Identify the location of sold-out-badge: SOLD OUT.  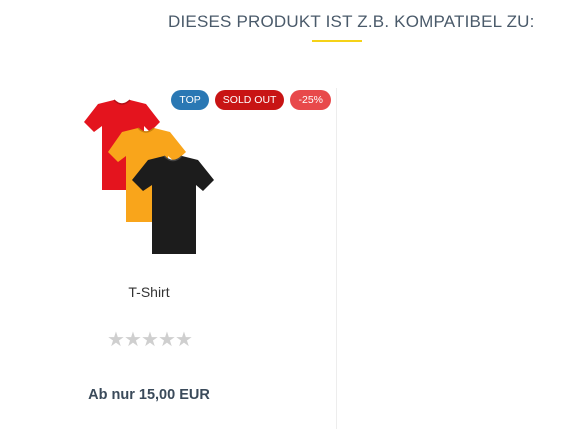
(249, 100).